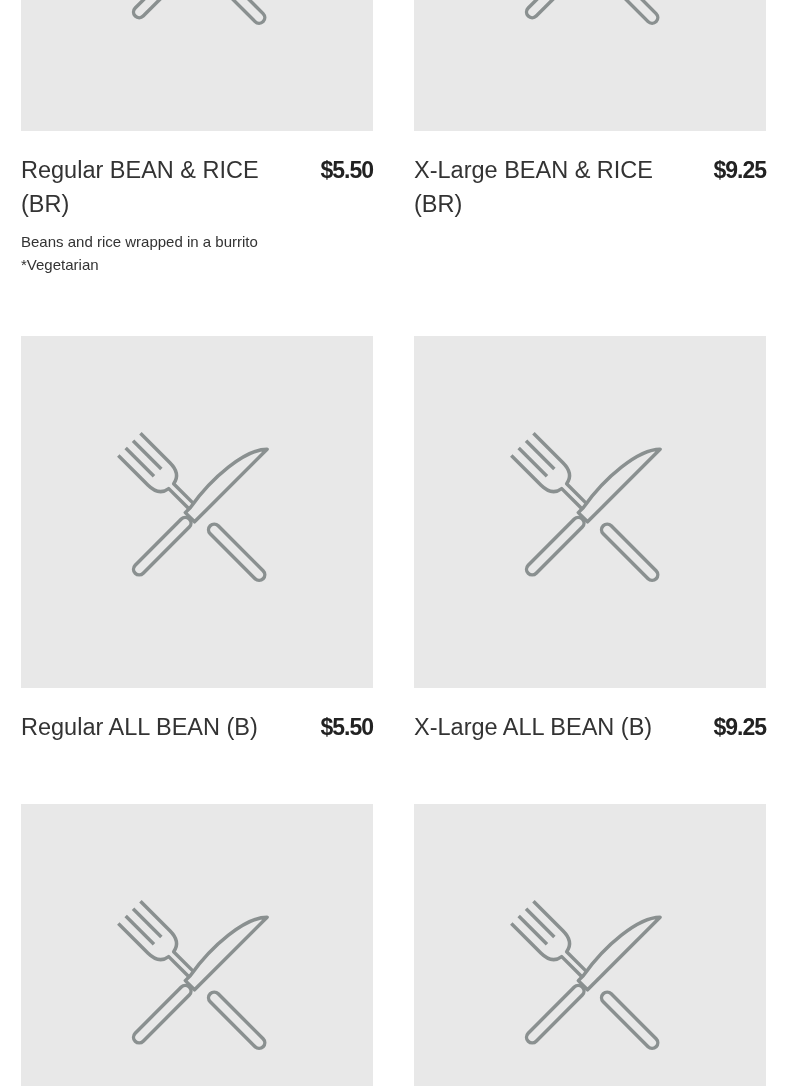  Describe the element at coordinates (140, 253) in the screenshot. I see `product-description: Beans and rice wrapped in a burrito *Vegetarian` at that location.